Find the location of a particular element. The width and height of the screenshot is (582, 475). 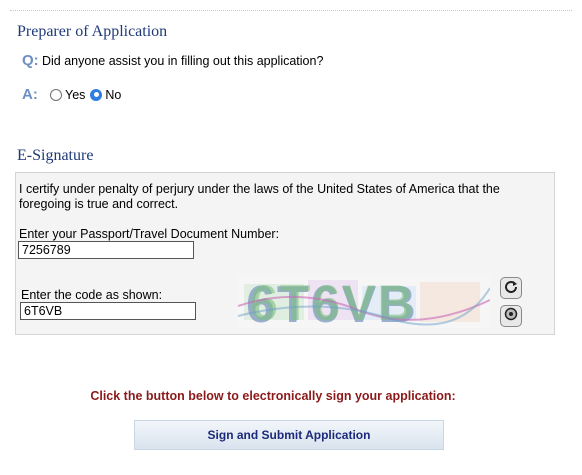

captcha-audio-button is located at coordinates (511, 316).